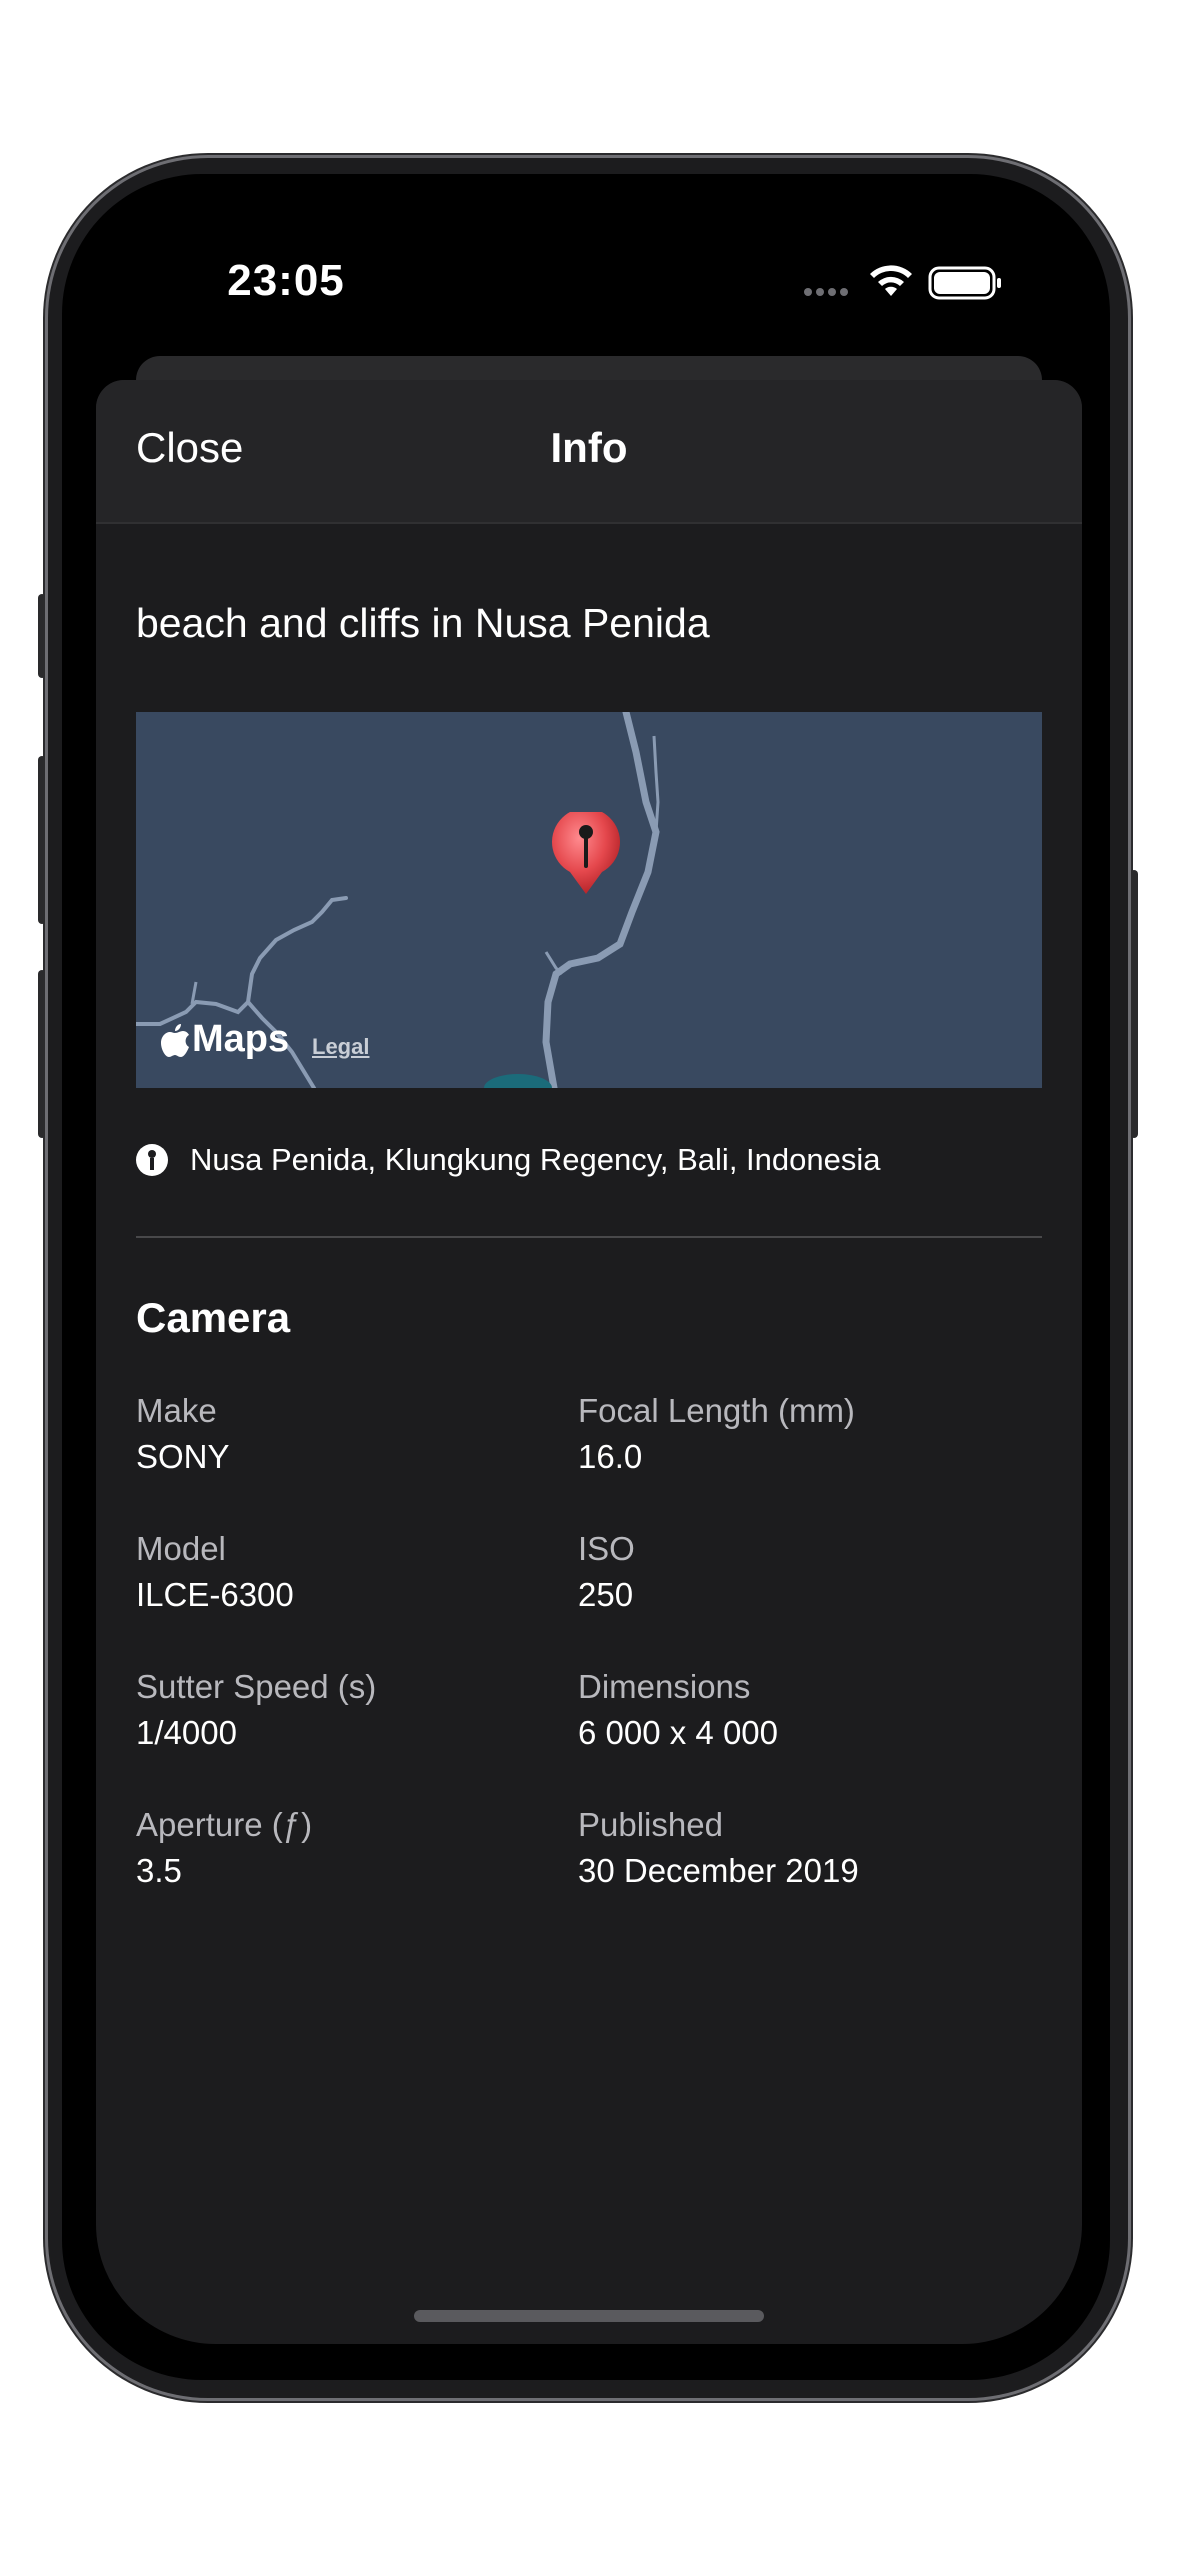 This screenshot has width=1179, height=2556. I want to click on dimensions-field: Dimensions 6 000 x 4 000, so click(678, 1710).